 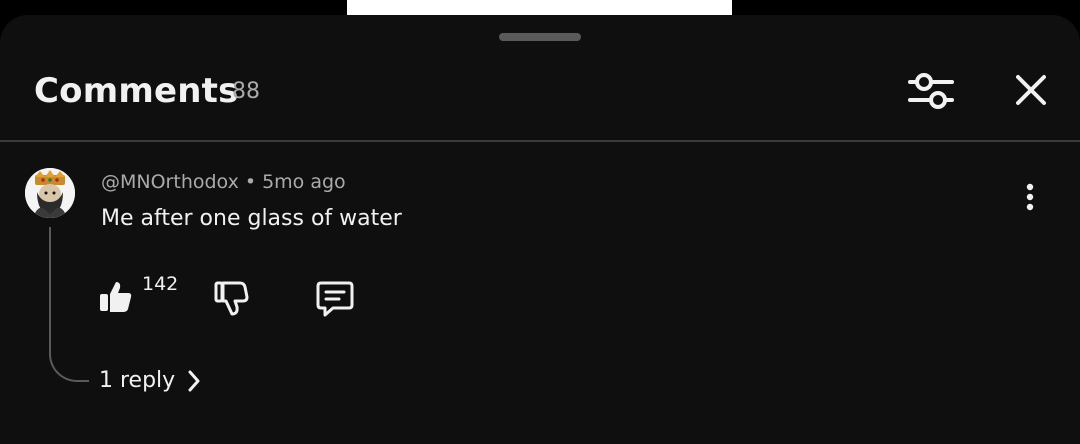 What do you see at coordinates (246, 91) in the screenshot?
I see `comments-count: 88` at bounding box center [246, 91].